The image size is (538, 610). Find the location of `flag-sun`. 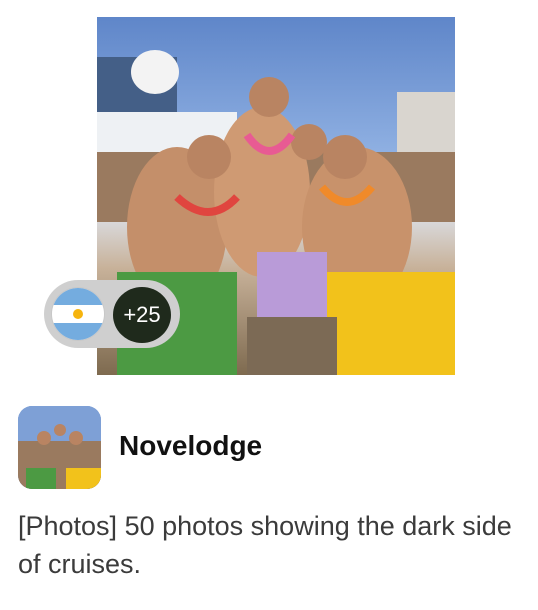

flag-sun is located at coordinates (78, 314).